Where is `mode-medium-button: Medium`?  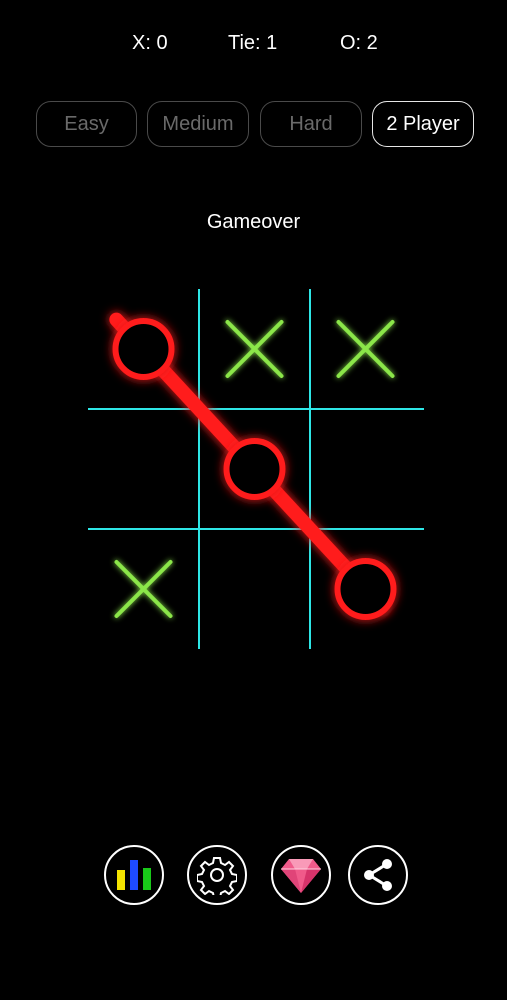
mode-medium-button: Medium is located at coordinates (198, 124).